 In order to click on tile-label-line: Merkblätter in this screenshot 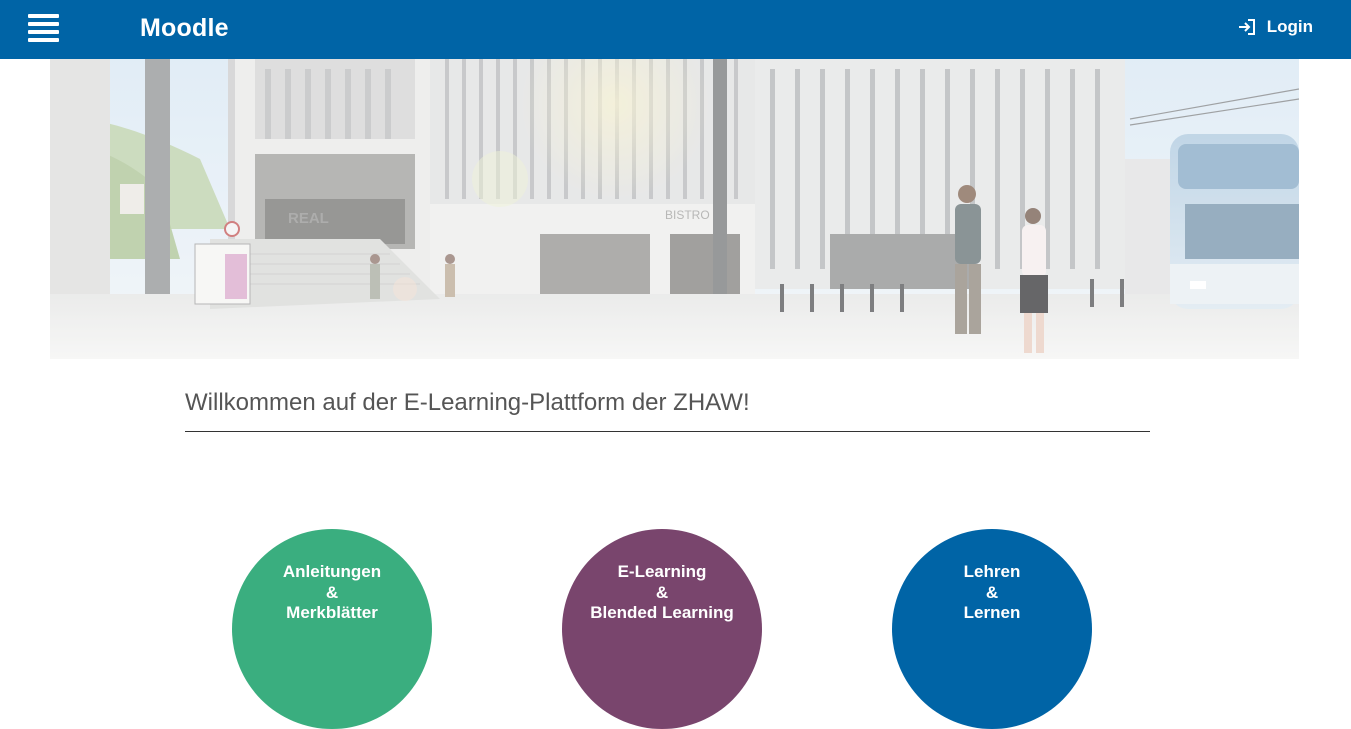, I will do `click(332, 612)`.